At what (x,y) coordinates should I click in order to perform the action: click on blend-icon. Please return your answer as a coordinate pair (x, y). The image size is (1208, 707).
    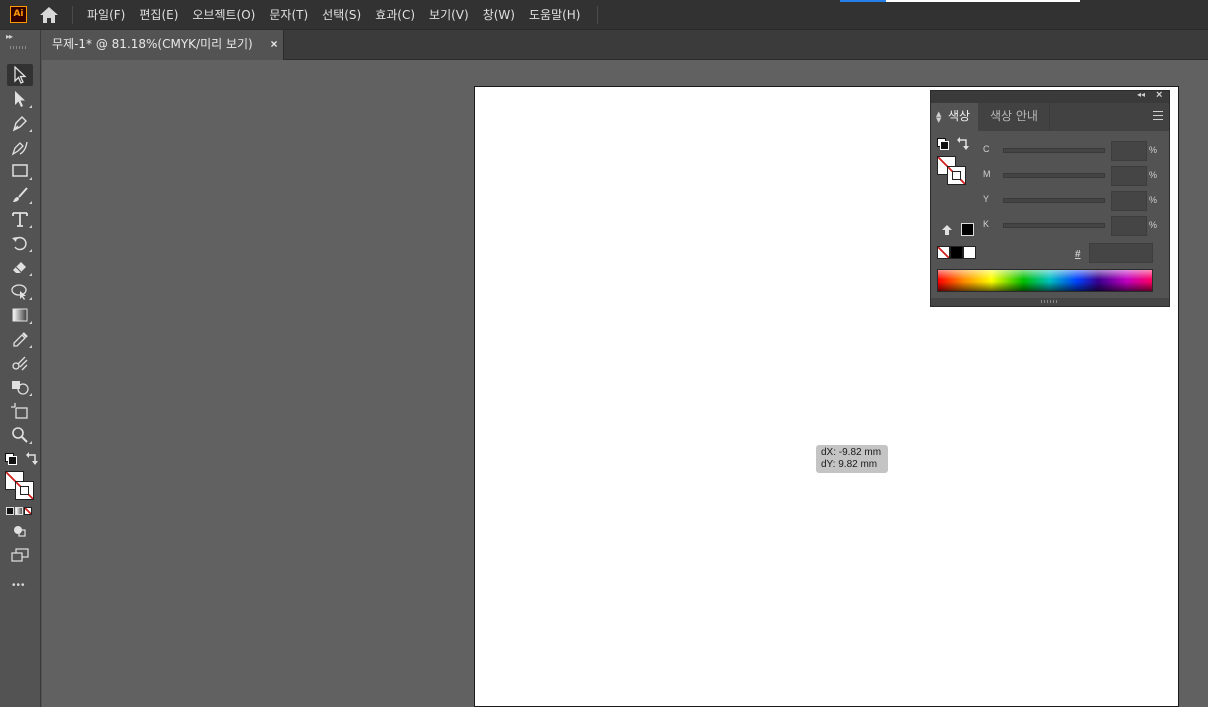
    Looking at the image, I should click on (20, 363).